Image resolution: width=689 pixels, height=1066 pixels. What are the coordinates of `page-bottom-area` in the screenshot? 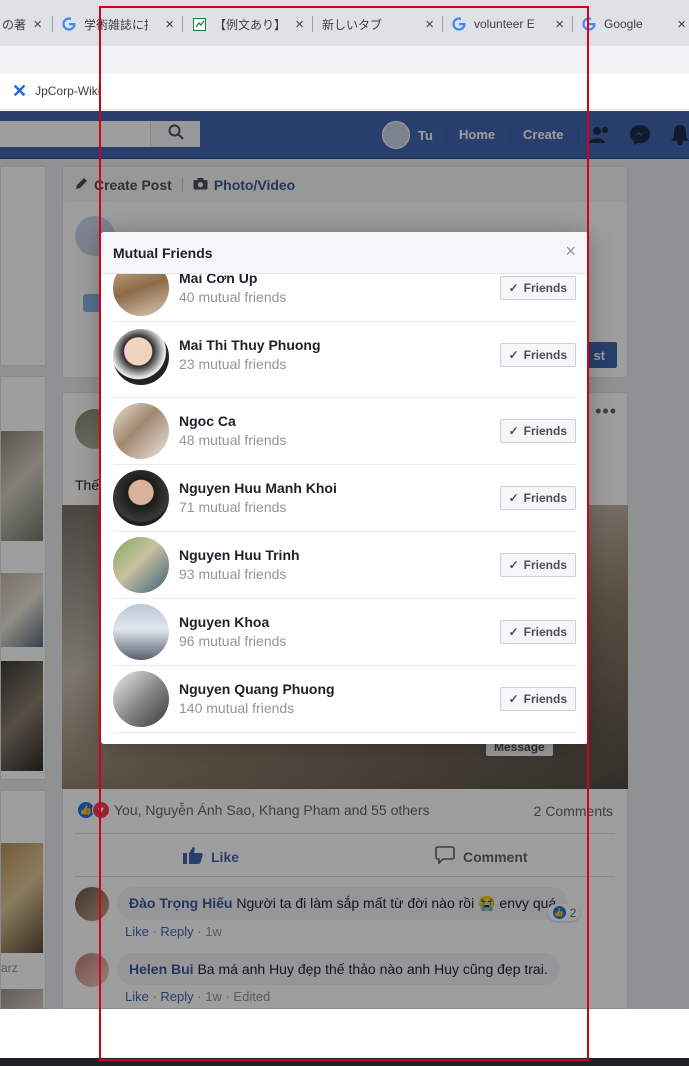 It's located at (344, 1033).